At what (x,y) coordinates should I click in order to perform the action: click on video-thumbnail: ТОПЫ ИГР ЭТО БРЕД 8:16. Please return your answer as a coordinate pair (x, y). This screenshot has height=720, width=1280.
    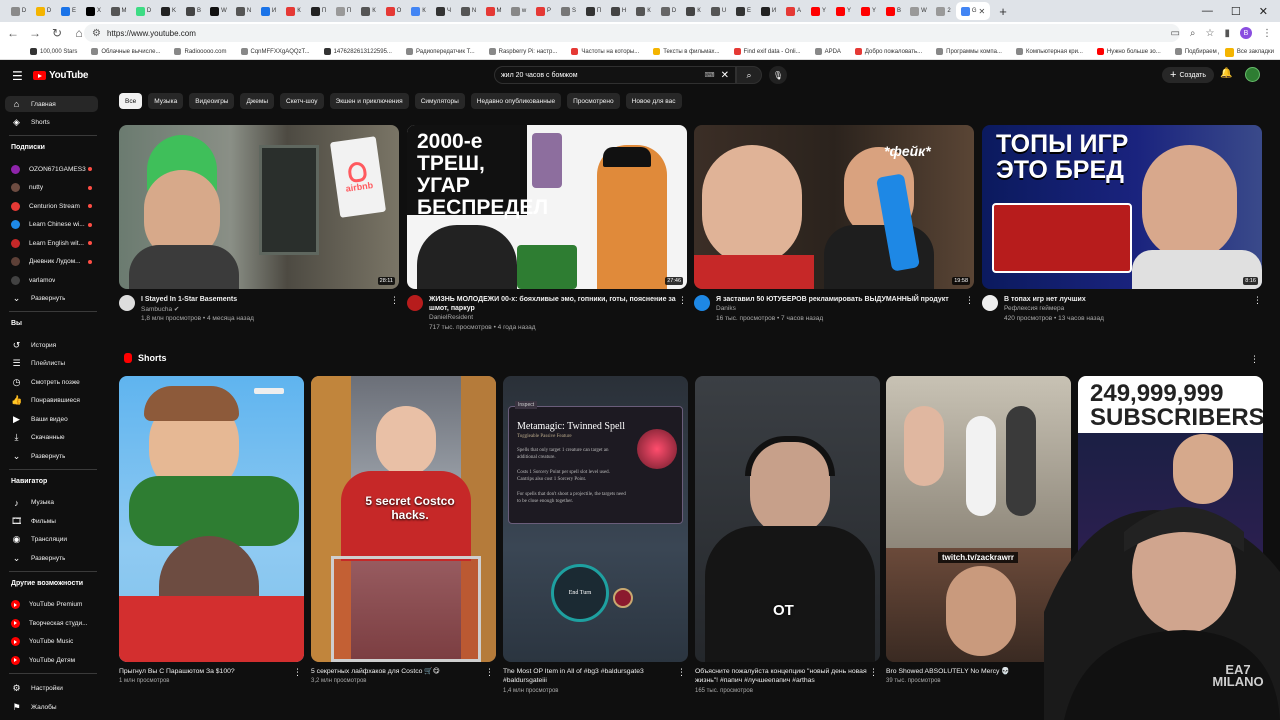
    Looking at the image, I should click on (1122, 207).